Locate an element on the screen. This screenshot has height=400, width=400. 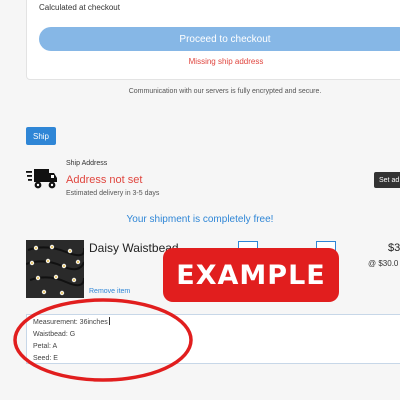
item-unit-price: @ $30.0 is located at coordinates (383, 263).